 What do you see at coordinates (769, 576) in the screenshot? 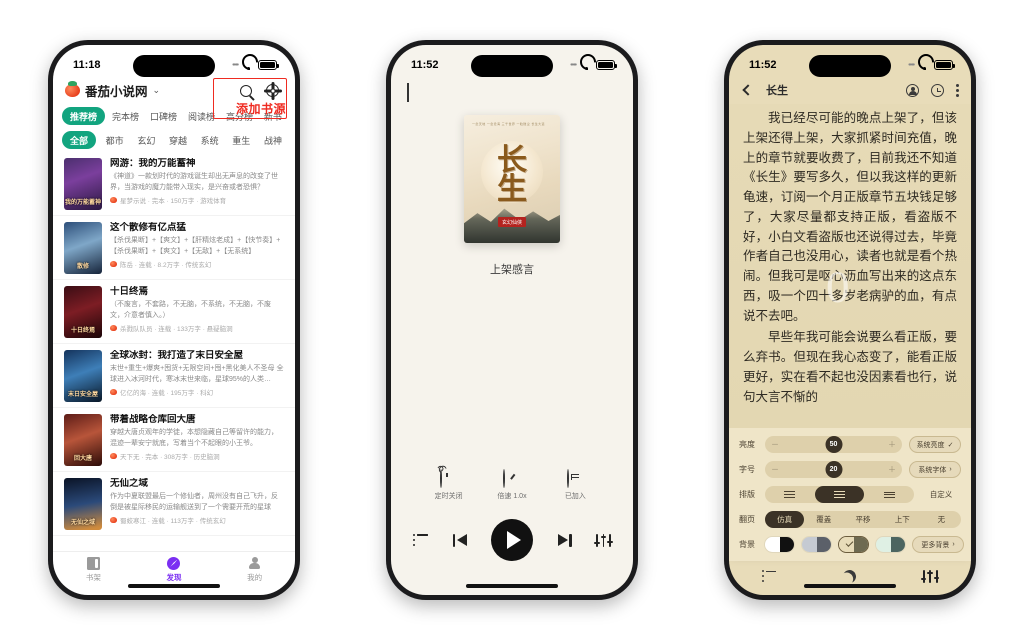
I see `catalog-icon` at bounding box center [769, 576].